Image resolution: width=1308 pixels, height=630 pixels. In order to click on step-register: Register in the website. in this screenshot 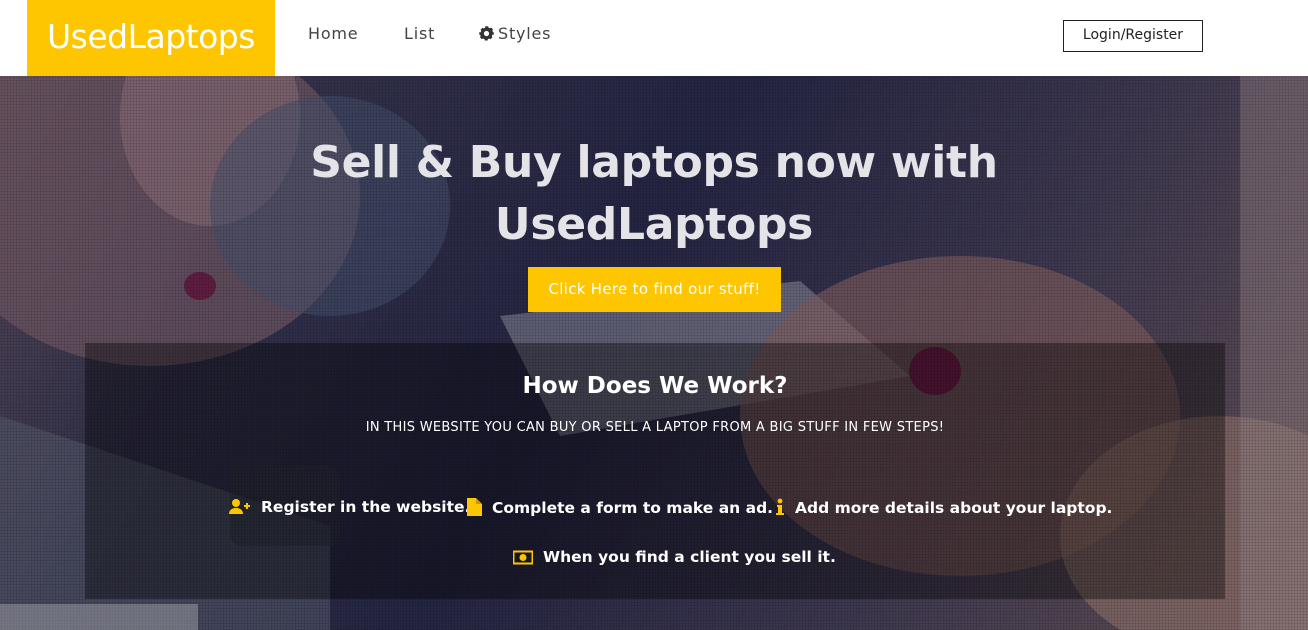, I will do `click(349, 507)`.